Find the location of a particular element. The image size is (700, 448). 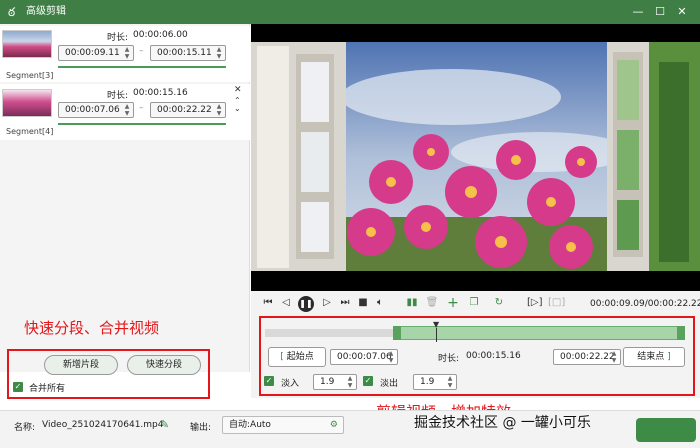

edit-name-icon: ✎ is located at coordinates (164, 424).